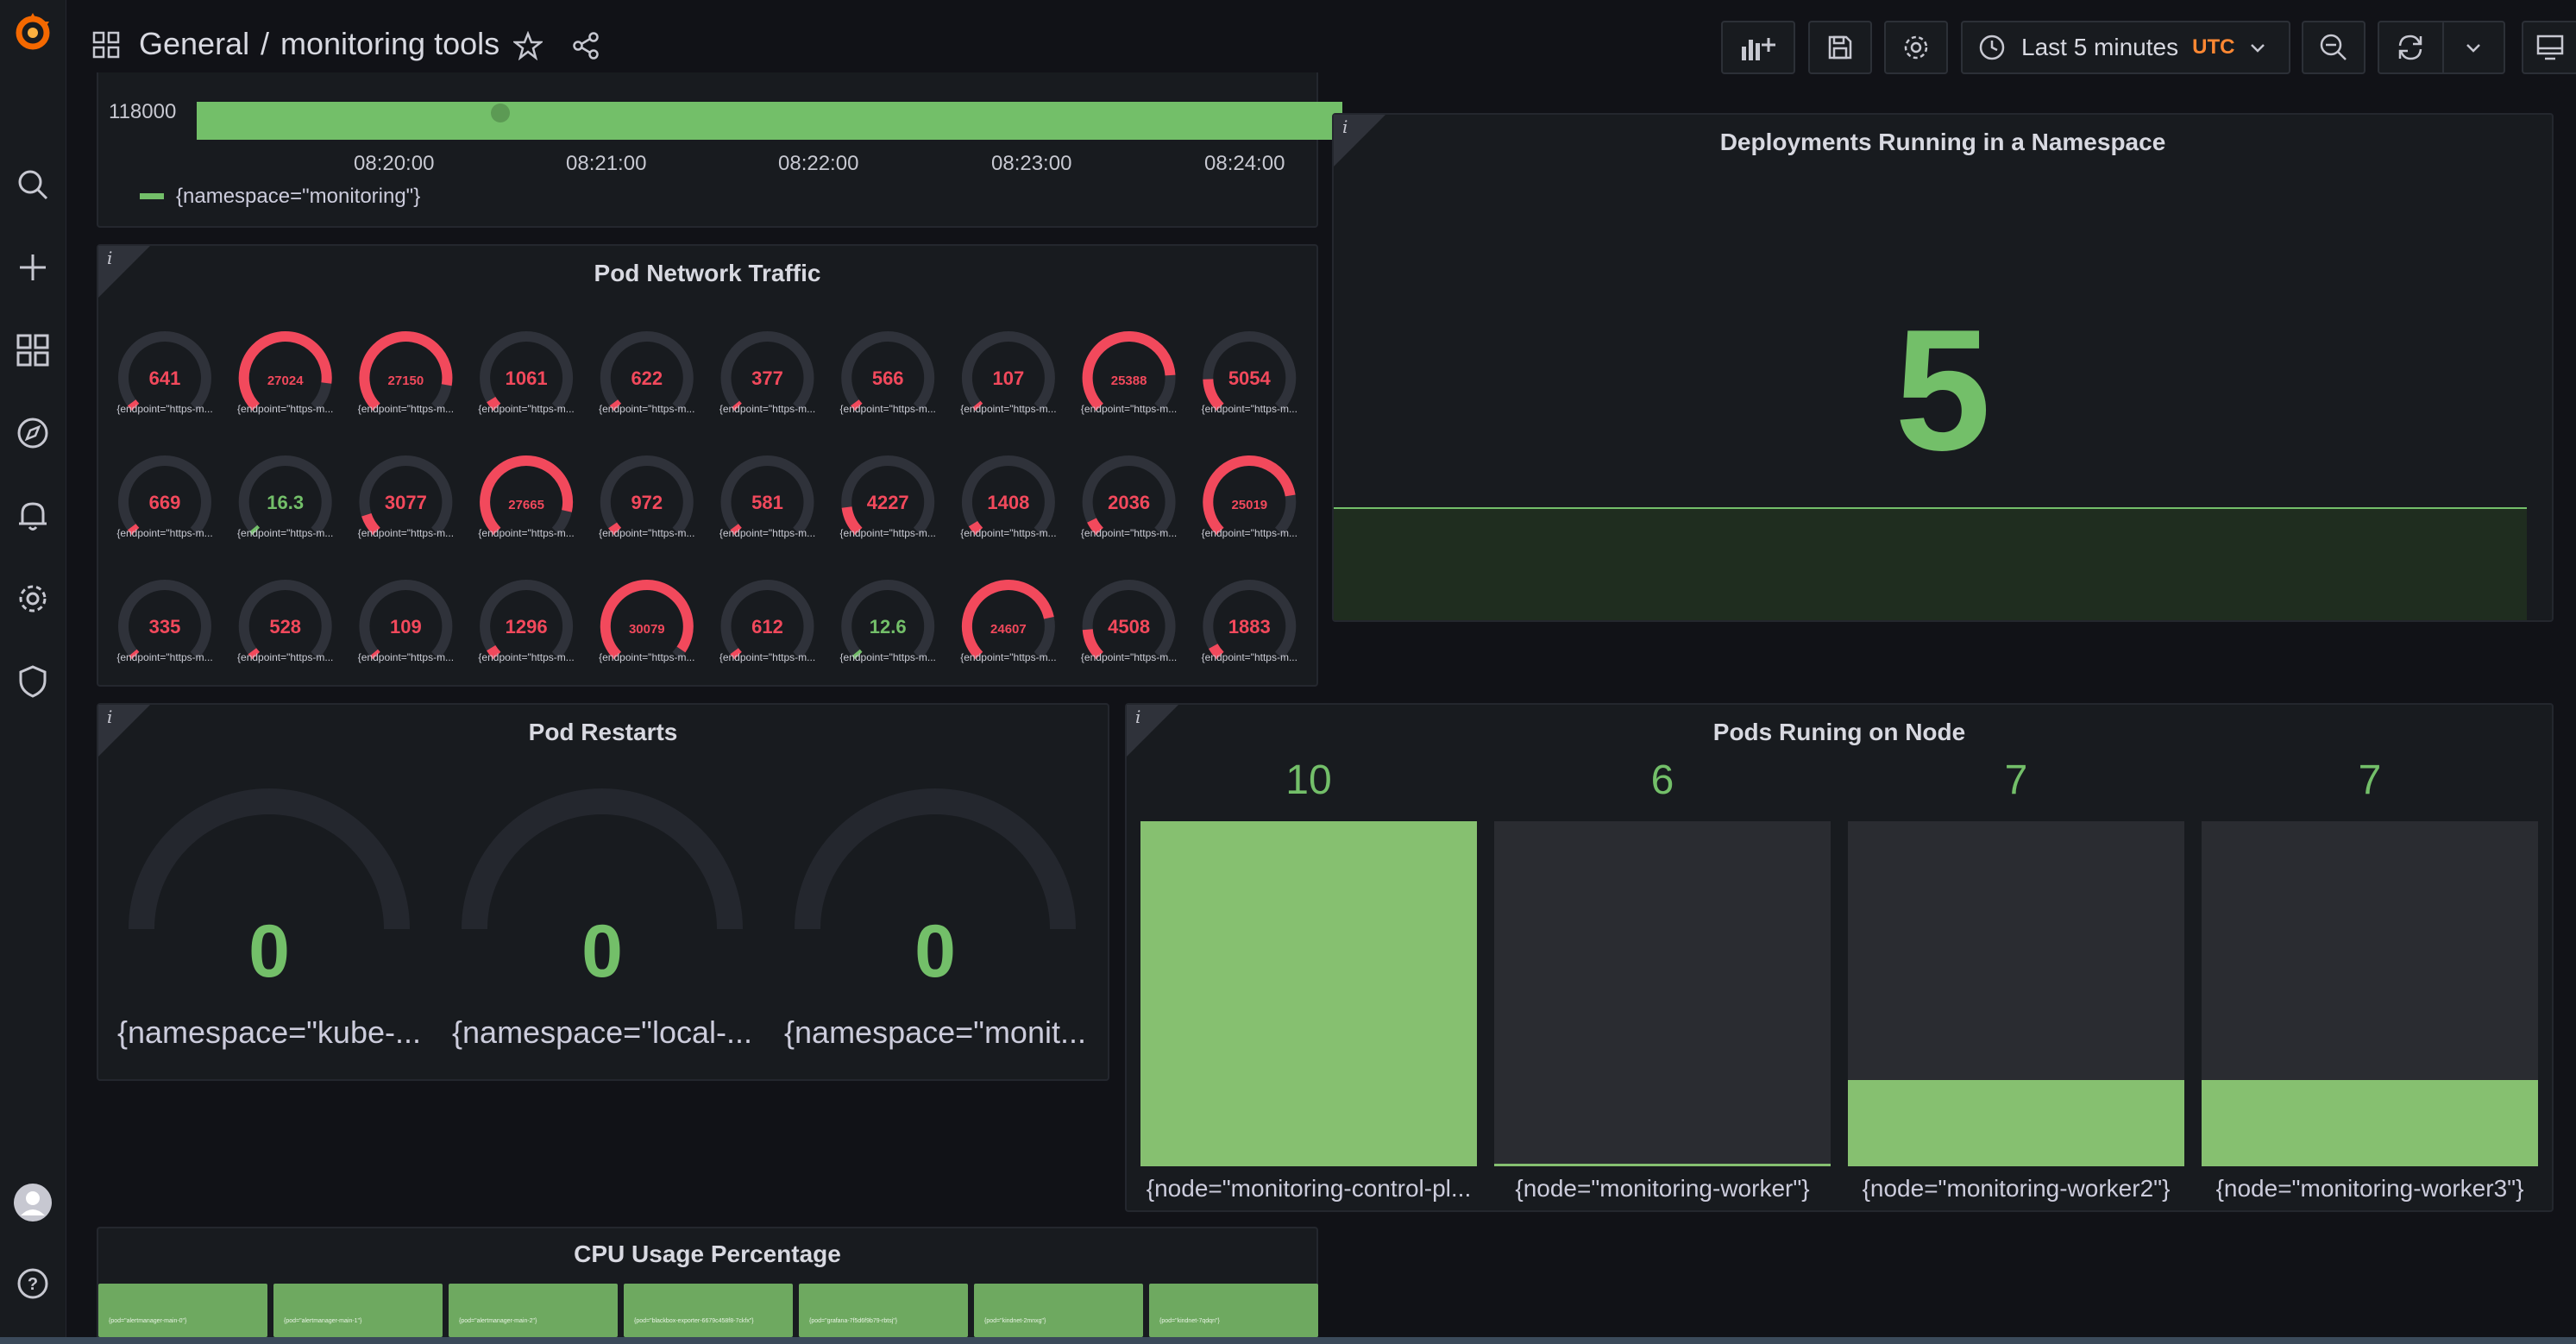 This screenshot has width=2576, height=1344. Describe the element at coordinates (32, 184) in the screenshot. I see `search-icon` at that location.